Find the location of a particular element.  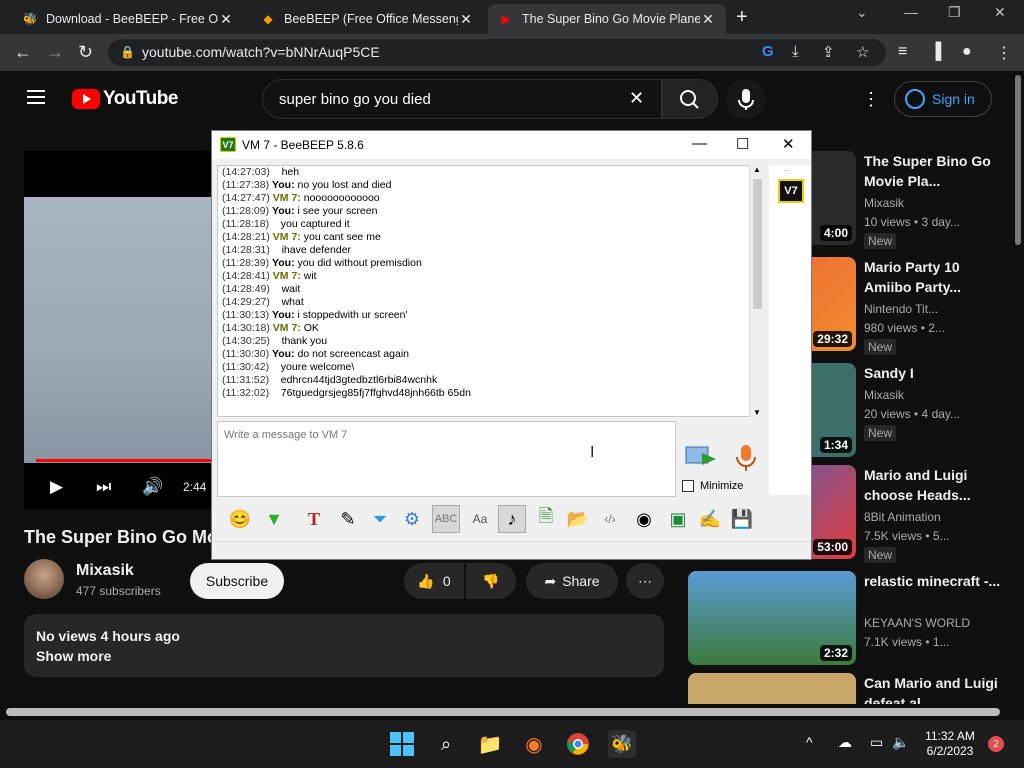

code-icon: ‹/› is located at coordinates (610, 519).